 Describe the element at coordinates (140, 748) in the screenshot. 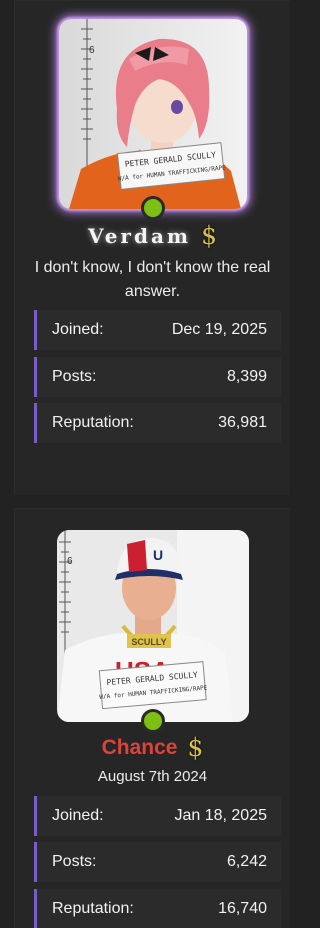

I see `username: Chance` at that location.